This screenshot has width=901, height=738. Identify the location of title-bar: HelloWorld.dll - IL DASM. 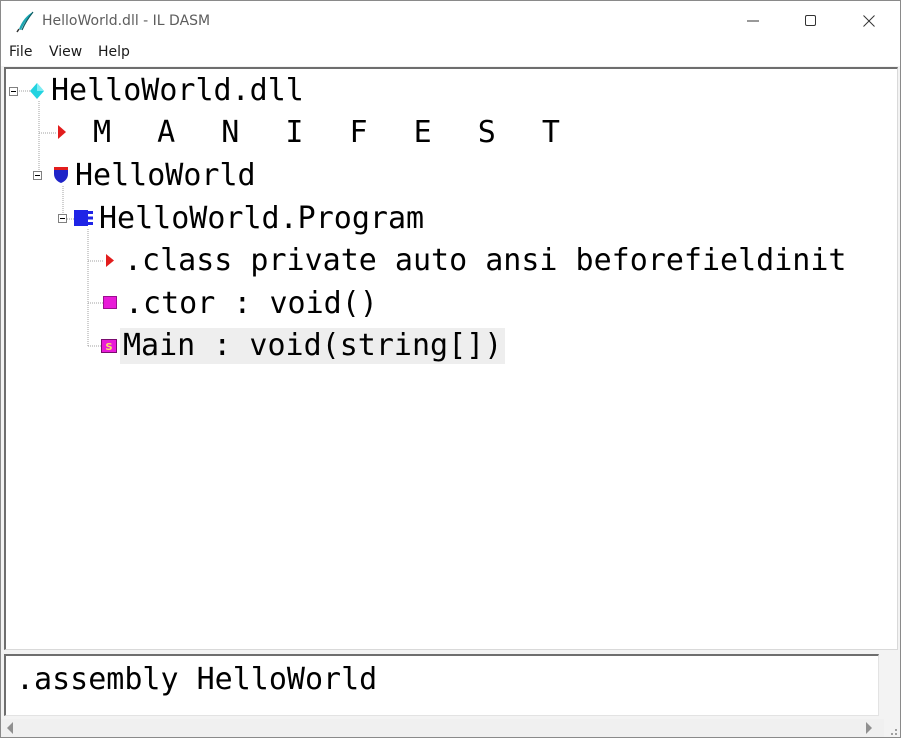
(450, 21).